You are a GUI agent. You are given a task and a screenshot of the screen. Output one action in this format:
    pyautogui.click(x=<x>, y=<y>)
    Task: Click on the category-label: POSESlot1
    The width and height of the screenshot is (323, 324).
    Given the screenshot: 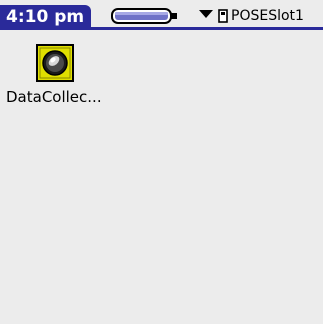 What is the action you would take?
    pyautogui.click(x=267, y=16)
    